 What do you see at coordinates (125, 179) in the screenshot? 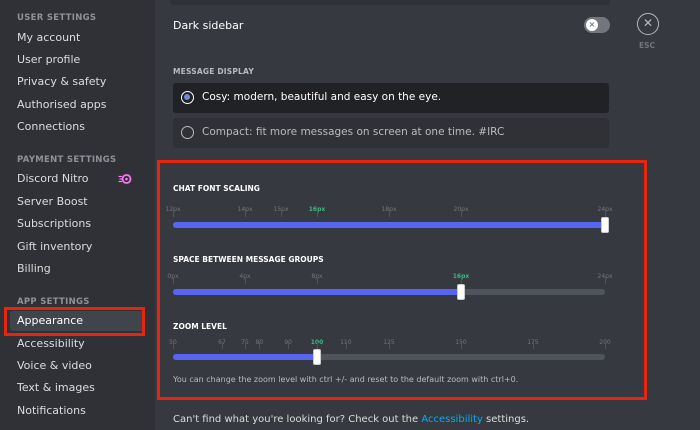
I see `nitro-badge-icon` at bounding box center [125, 179].